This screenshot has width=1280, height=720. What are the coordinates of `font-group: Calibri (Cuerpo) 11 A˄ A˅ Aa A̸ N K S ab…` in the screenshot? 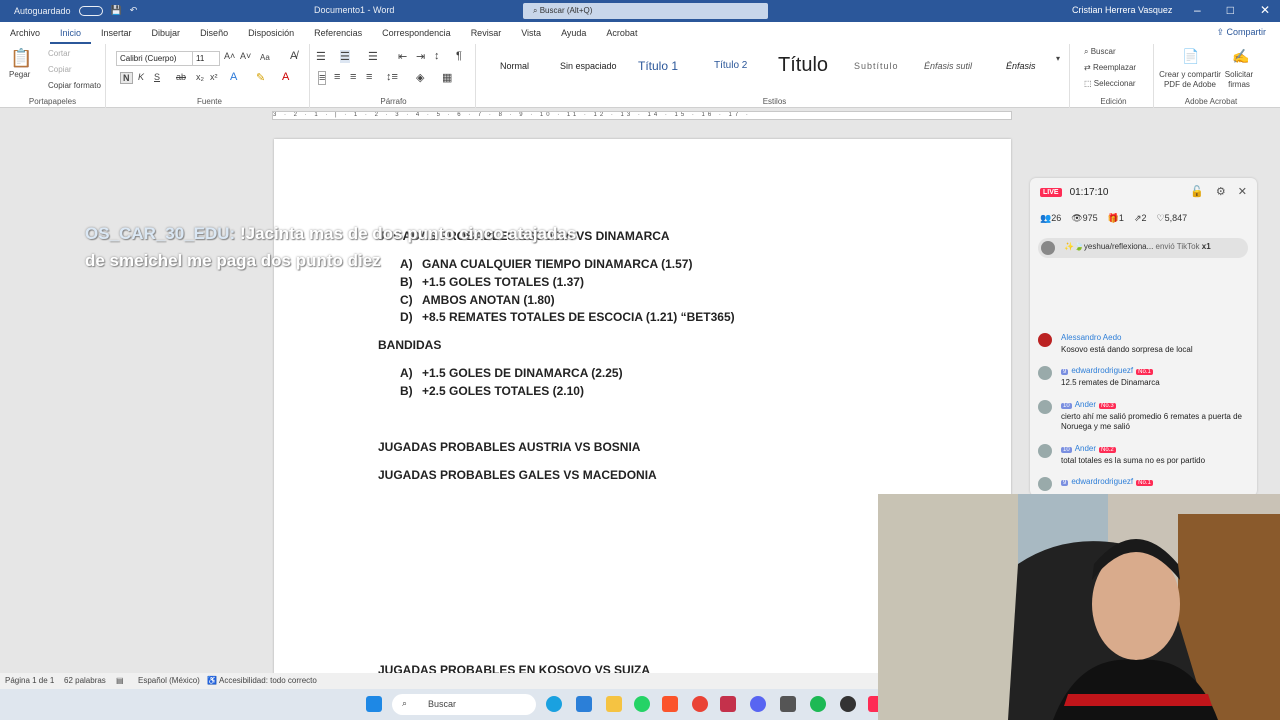 It's located at (210, 76).